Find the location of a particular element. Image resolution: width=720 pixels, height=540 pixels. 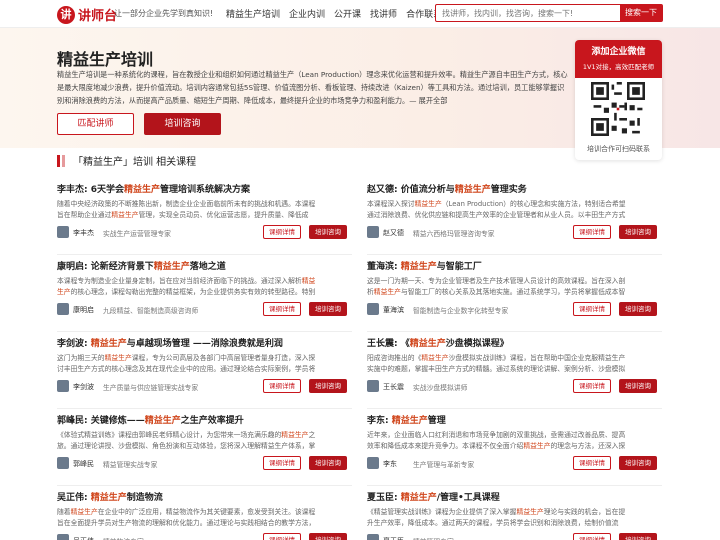

course-title: 李丰杰: 6天学会精益生产管理培训系统解决方案 is located at coordinates (189, 188).